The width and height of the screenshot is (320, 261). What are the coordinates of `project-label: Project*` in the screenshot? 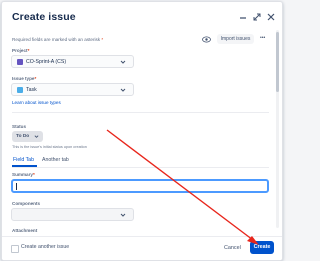 It's located at (21, 50).